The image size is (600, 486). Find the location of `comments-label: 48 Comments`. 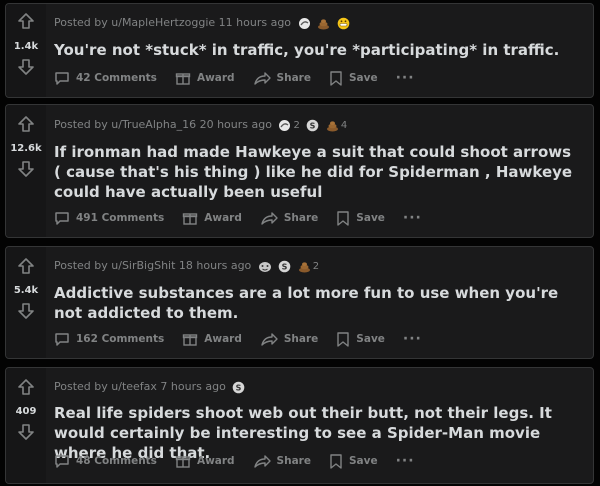

comments-label: 48 Comments is located at coordinates (116, 461).